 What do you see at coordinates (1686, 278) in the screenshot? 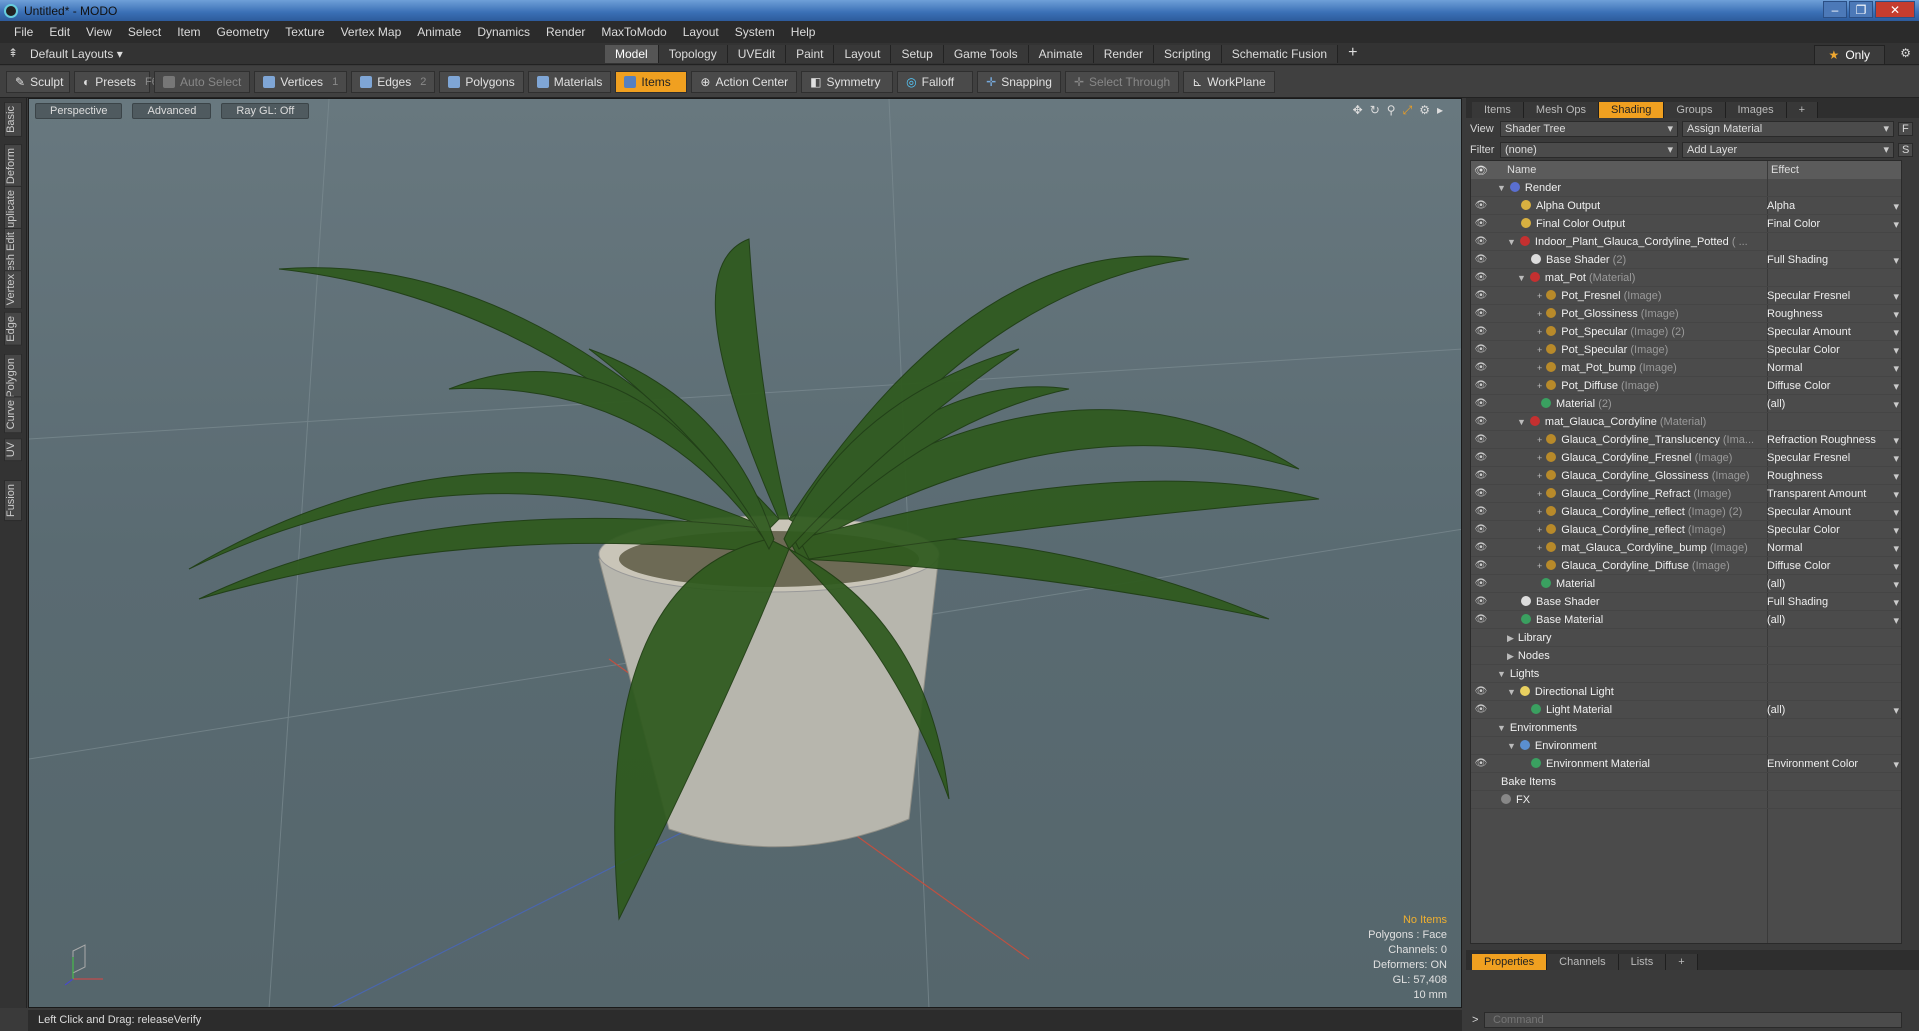
I see `tree-row: 👁 ▼ mat_Pot (Material)` at bounding box center [1686, 278].